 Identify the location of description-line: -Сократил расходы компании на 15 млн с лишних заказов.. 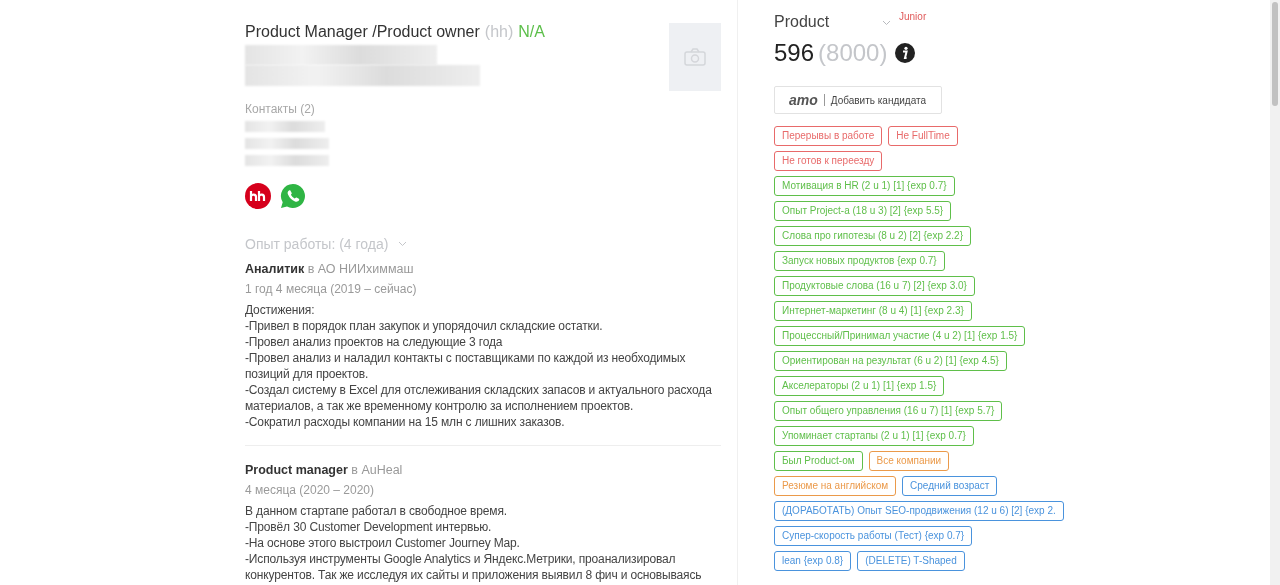
(405, 422).